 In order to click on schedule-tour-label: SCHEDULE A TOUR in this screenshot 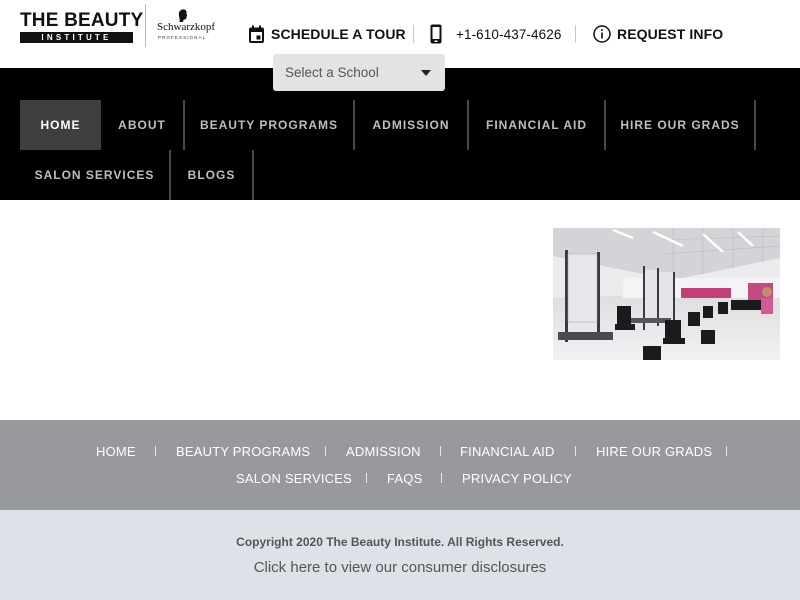, I will do `click(338, 34)`.